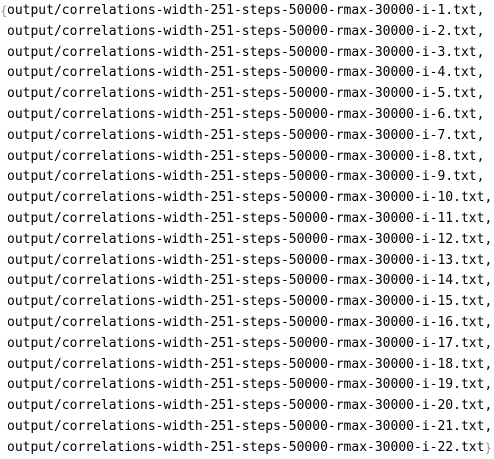 The image size is (494, 459). I want to click on open-brace: {, so click(4, 11).